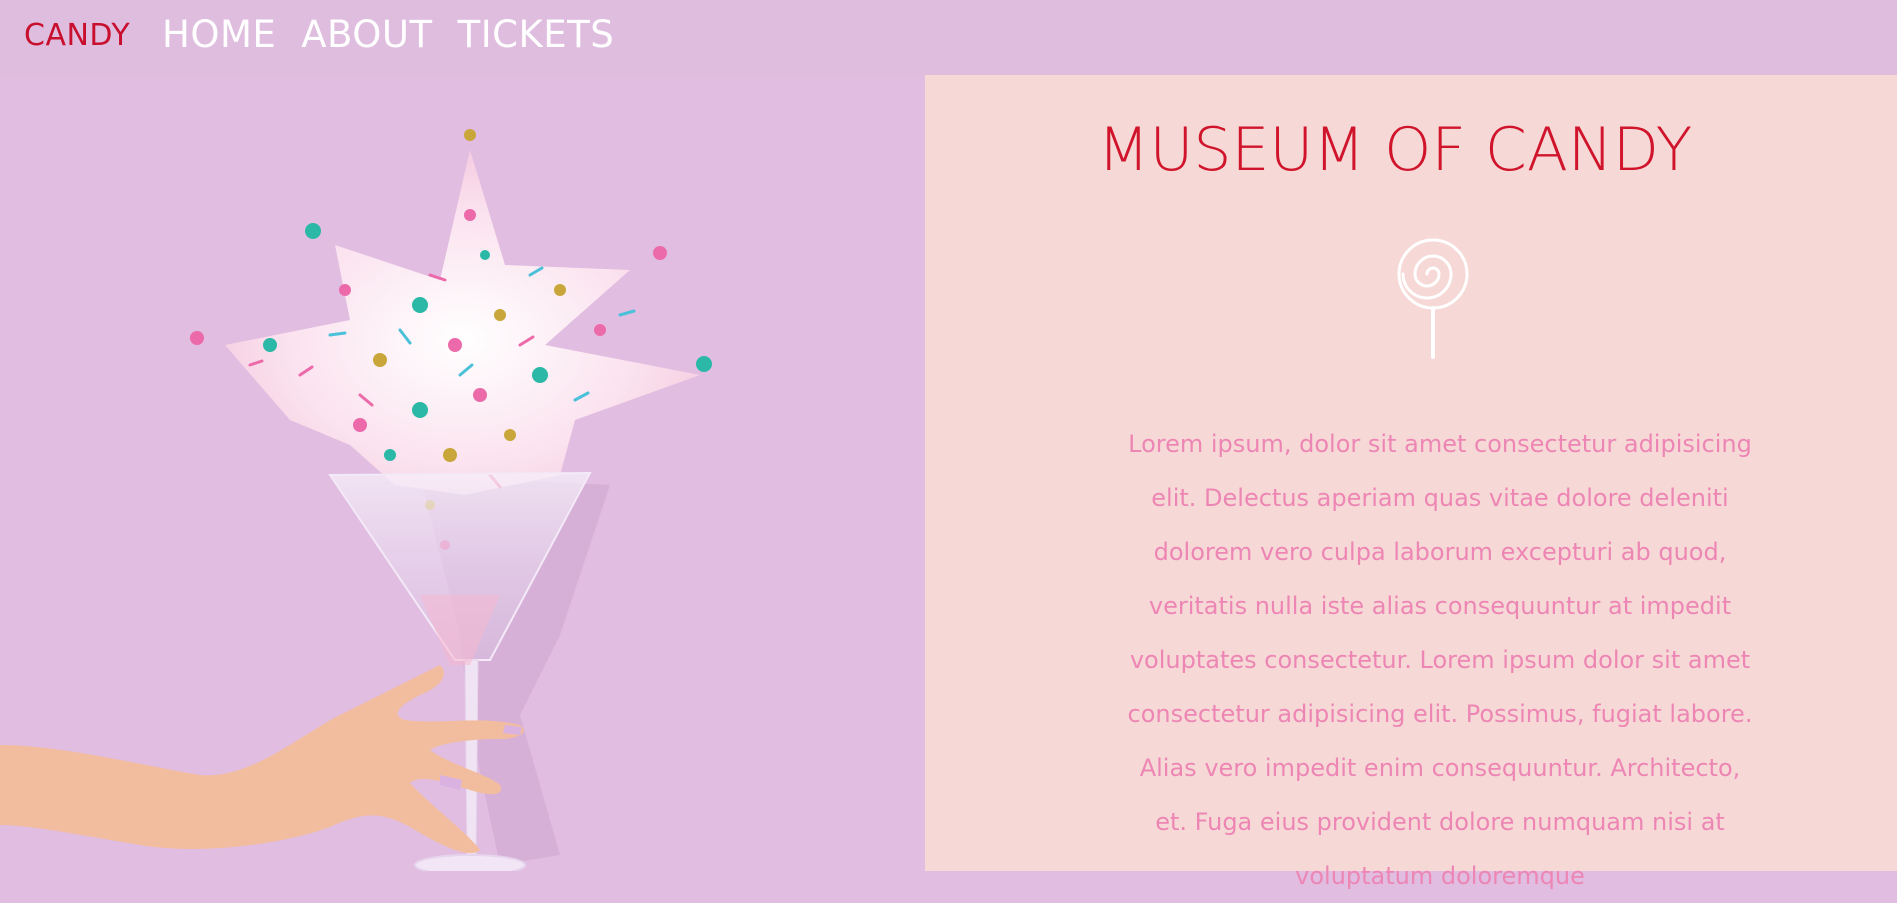 The height and width of the screenshot is (903, 1897). Describe the element at coordinates (219, 34) in the screenshot. I see `nav-link-home: HOME` at that location.